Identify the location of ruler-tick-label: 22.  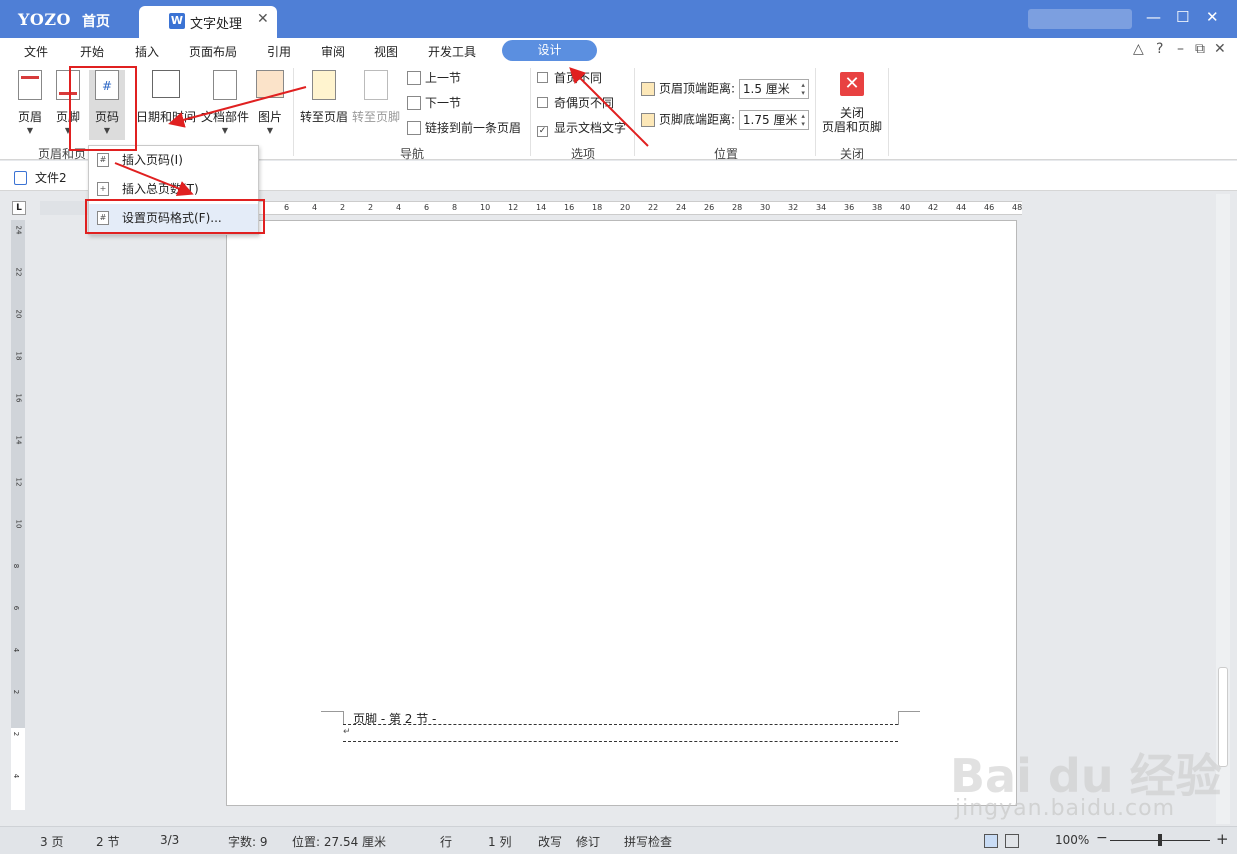
(653, 207).